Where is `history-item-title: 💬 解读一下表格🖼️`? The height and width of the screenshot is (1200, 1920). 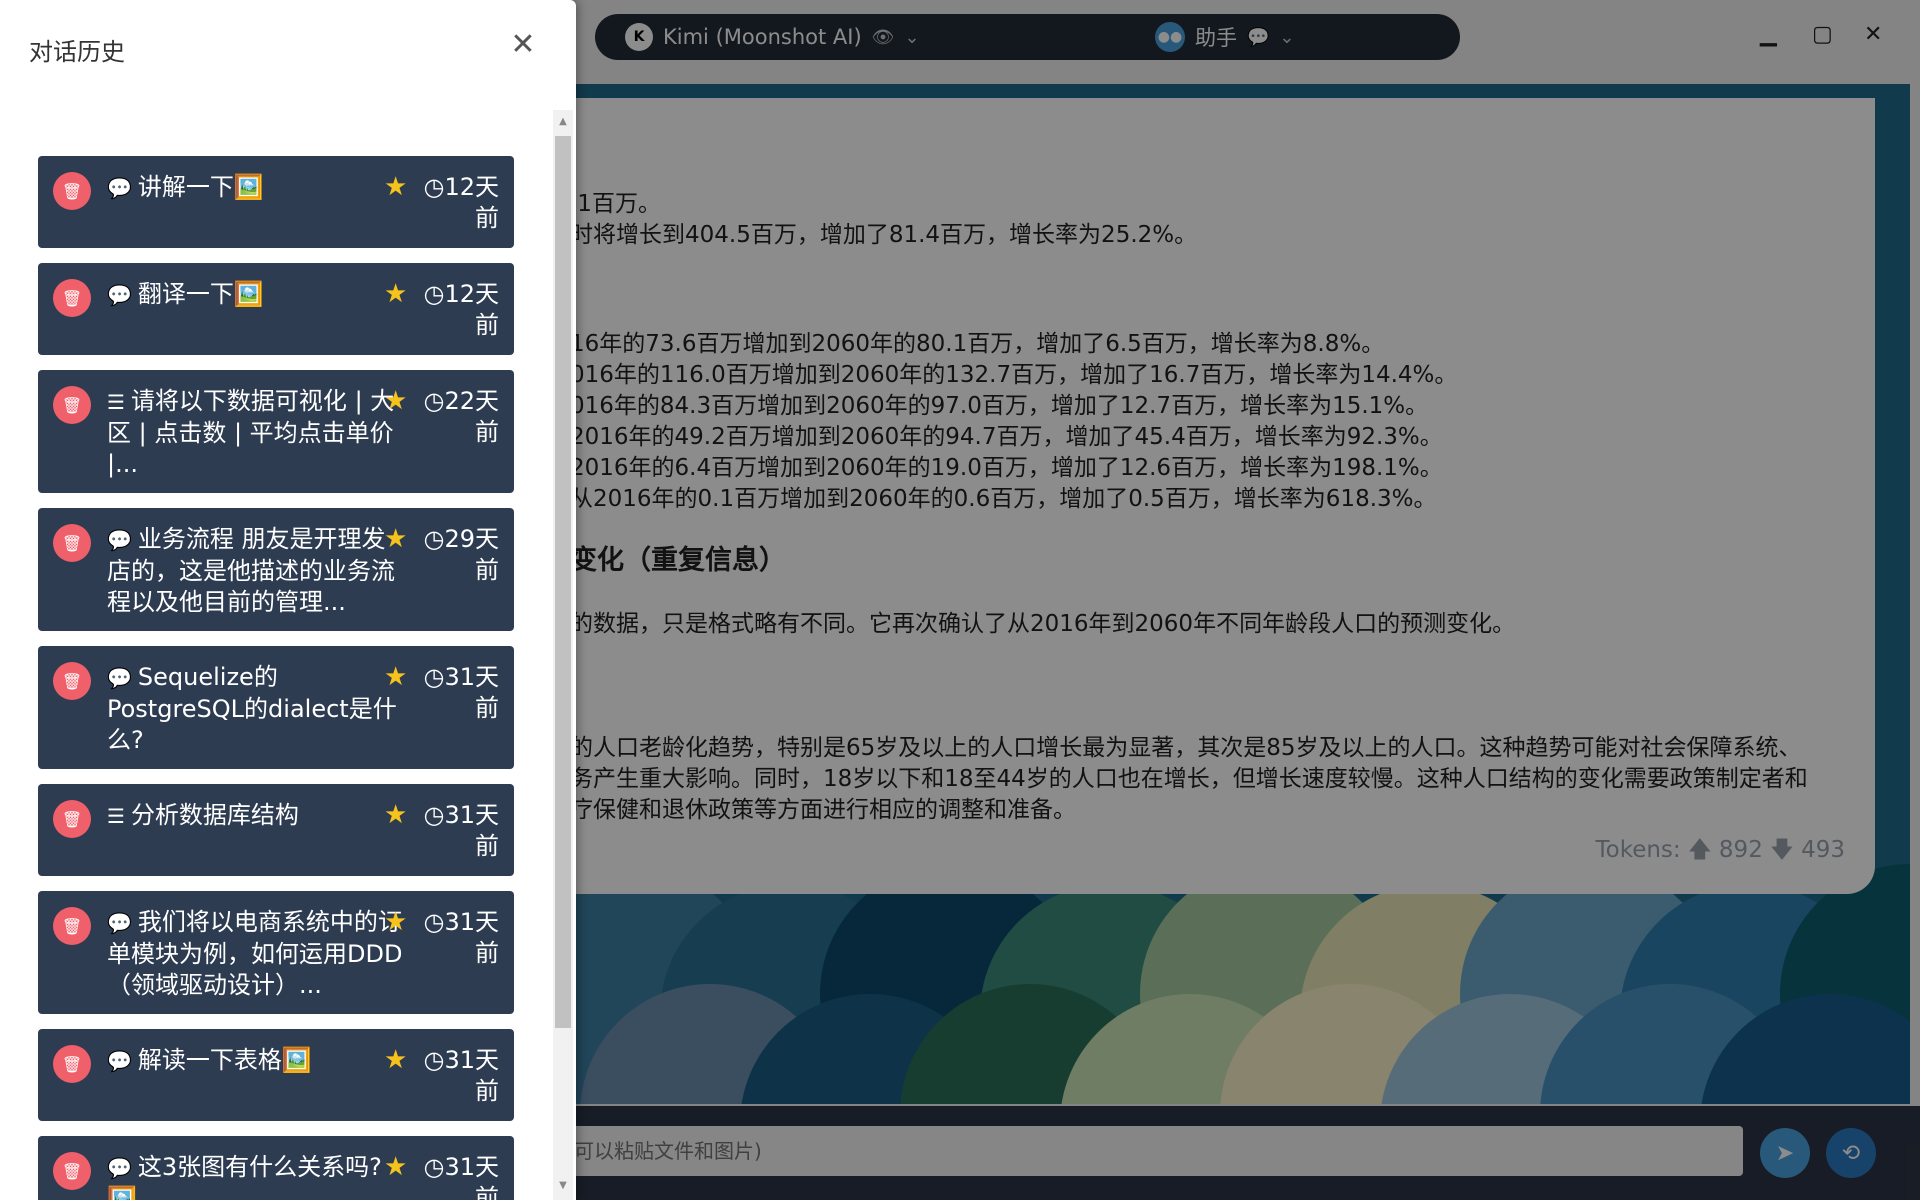
history-item-title: 💬 解读一下表格🖼️ is located at coordinates (209, 1060).